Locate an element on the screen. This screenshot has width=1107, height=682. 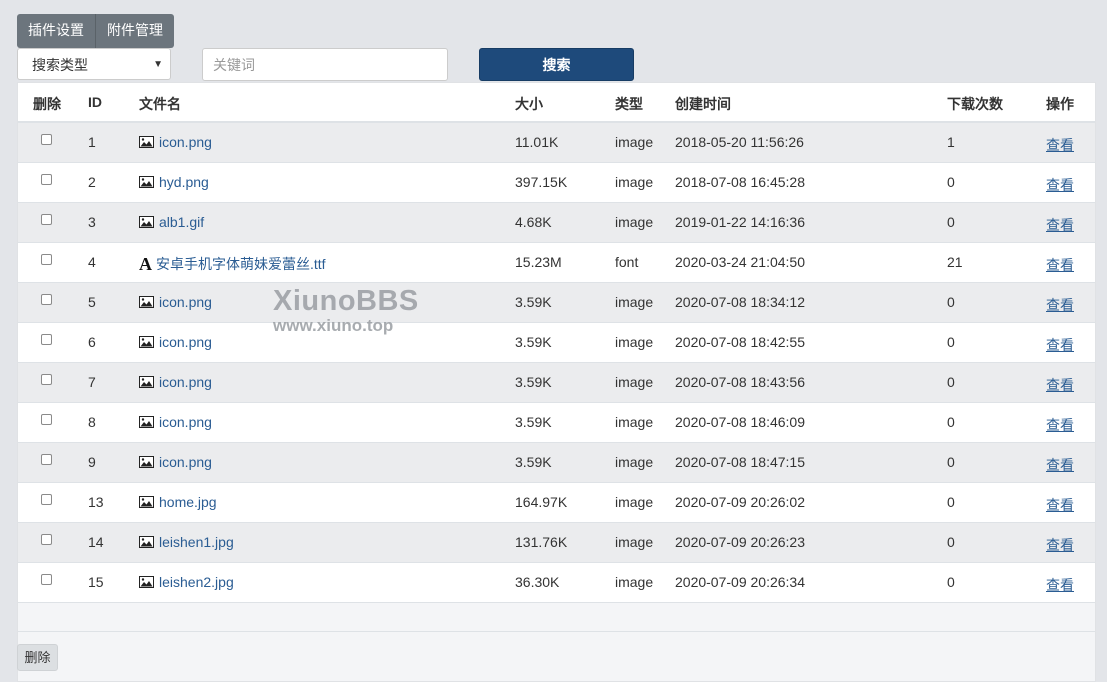
file-name: leishen2.jpg is located at coordinates (196, 582).